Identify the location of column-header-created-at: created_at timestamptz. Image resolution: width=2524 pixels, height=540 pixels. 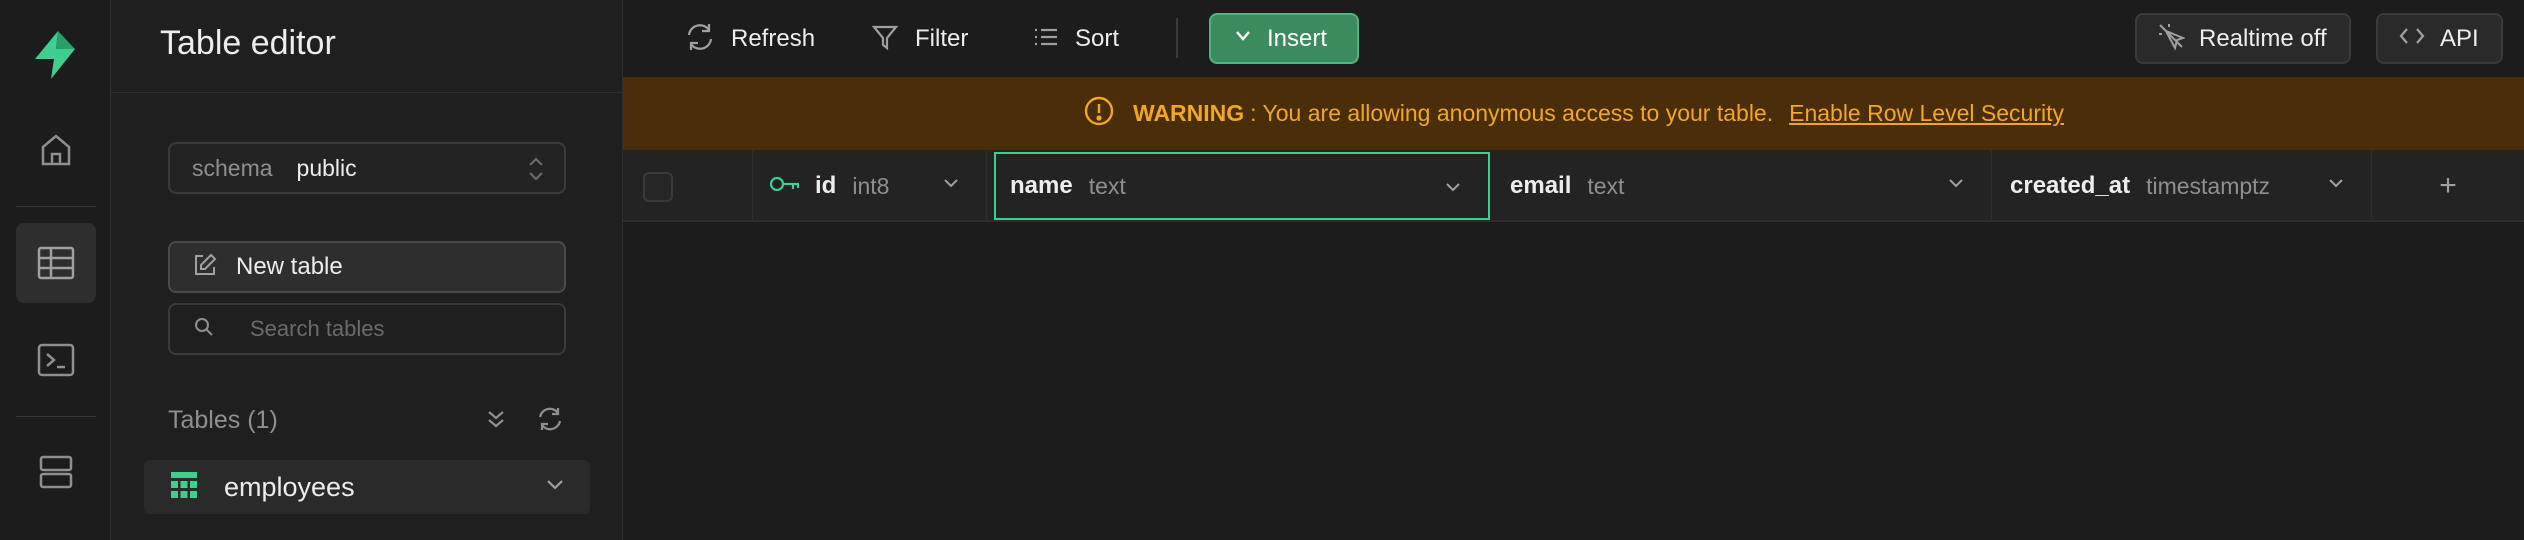
(2182, 186).